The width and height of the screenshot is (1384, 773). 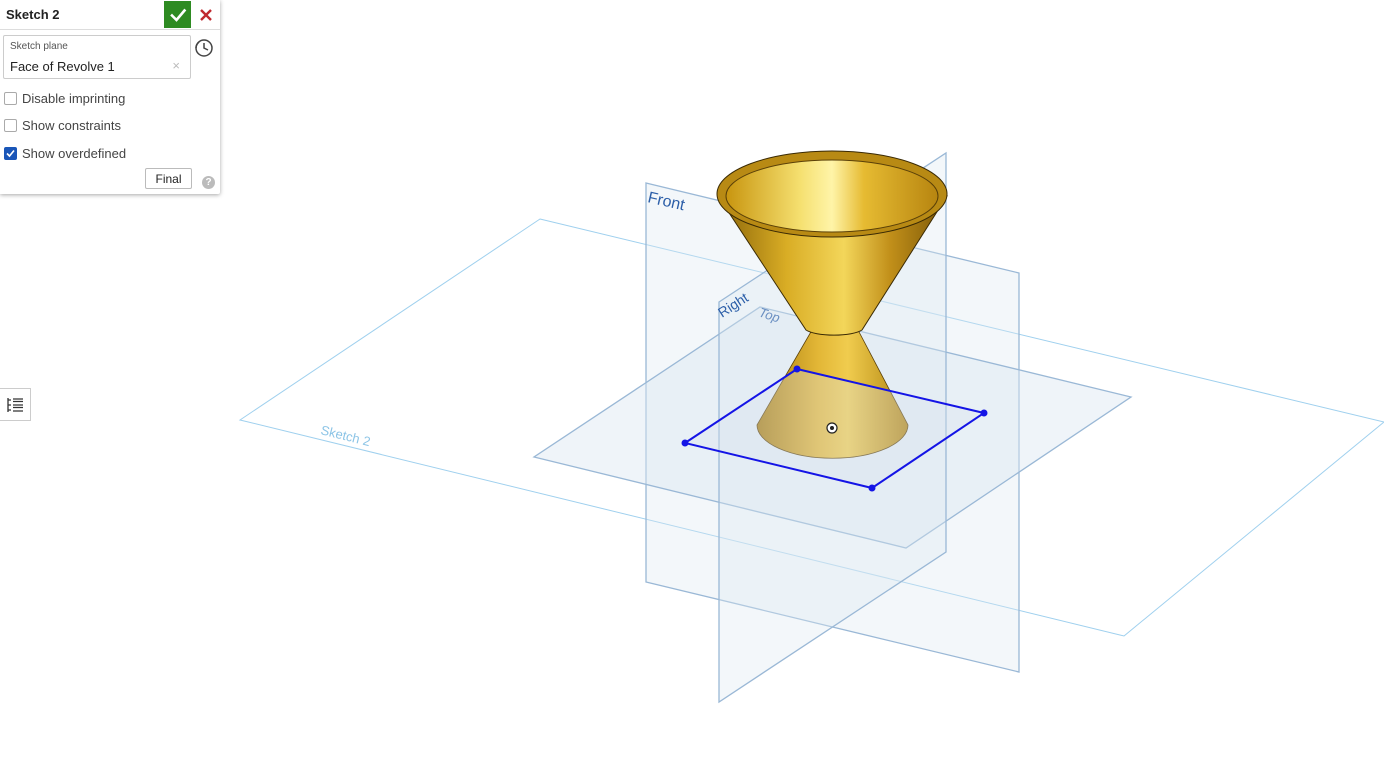 I want to click on dialog-header: Sketch 2, so click(x=110, y=15).